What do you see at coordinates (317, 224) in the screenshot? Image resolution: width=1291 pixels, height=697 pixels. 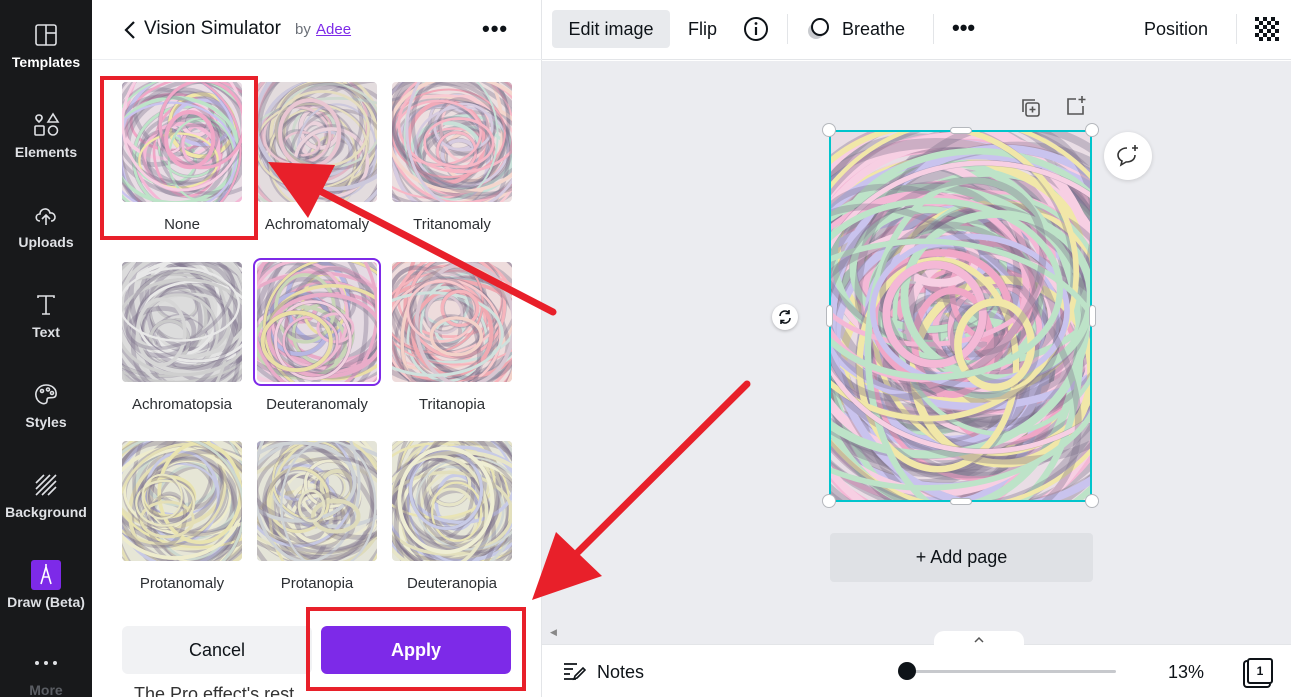 I see `filter-option-label: Achromatomaly` at bounding box center [317, 224].